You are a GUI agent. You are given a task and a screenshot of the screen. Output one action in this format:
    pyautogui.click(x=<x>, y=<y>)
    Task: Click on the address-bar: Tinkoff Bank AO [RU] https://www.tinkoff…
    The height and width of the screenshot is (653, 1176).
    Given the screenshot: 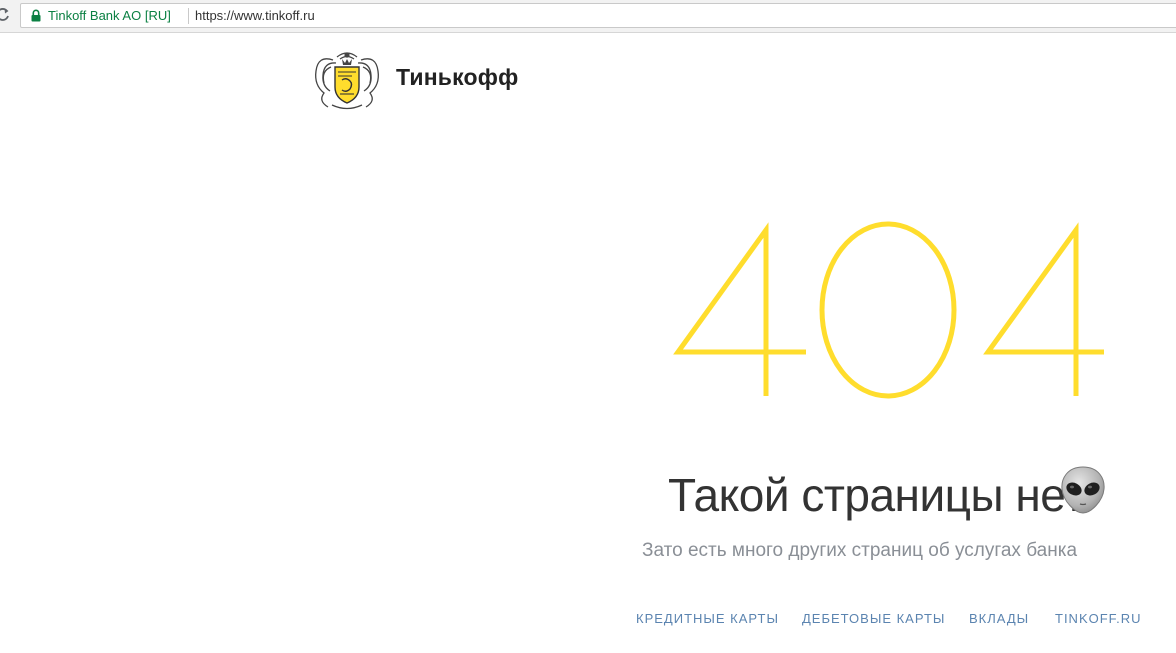 What is the action you would take?
    pyautogui.click(x=598, y=15)
    